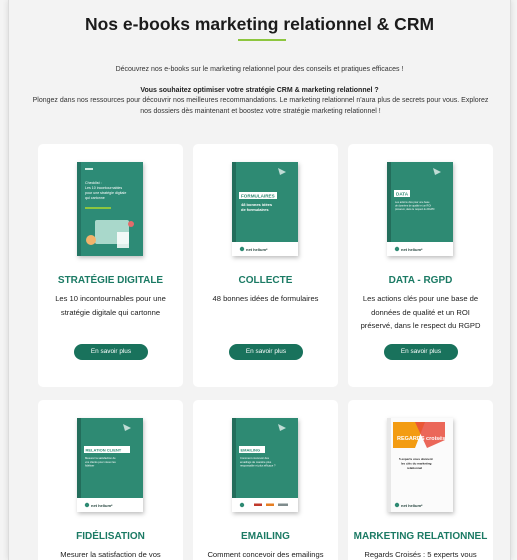 The width and height of the screenshot is (517, 560). I want to click on svg-text: REGARDS croisés, so click(421, 439).